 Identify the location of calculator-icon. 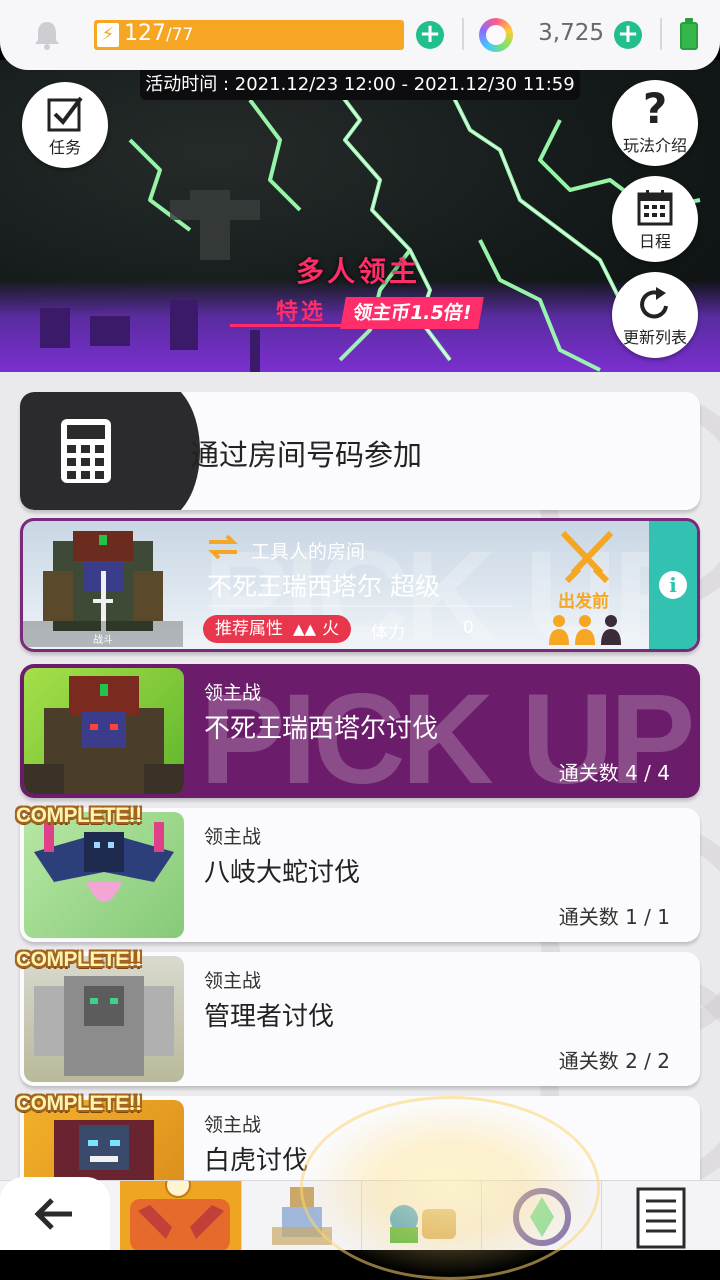
(86, 451).